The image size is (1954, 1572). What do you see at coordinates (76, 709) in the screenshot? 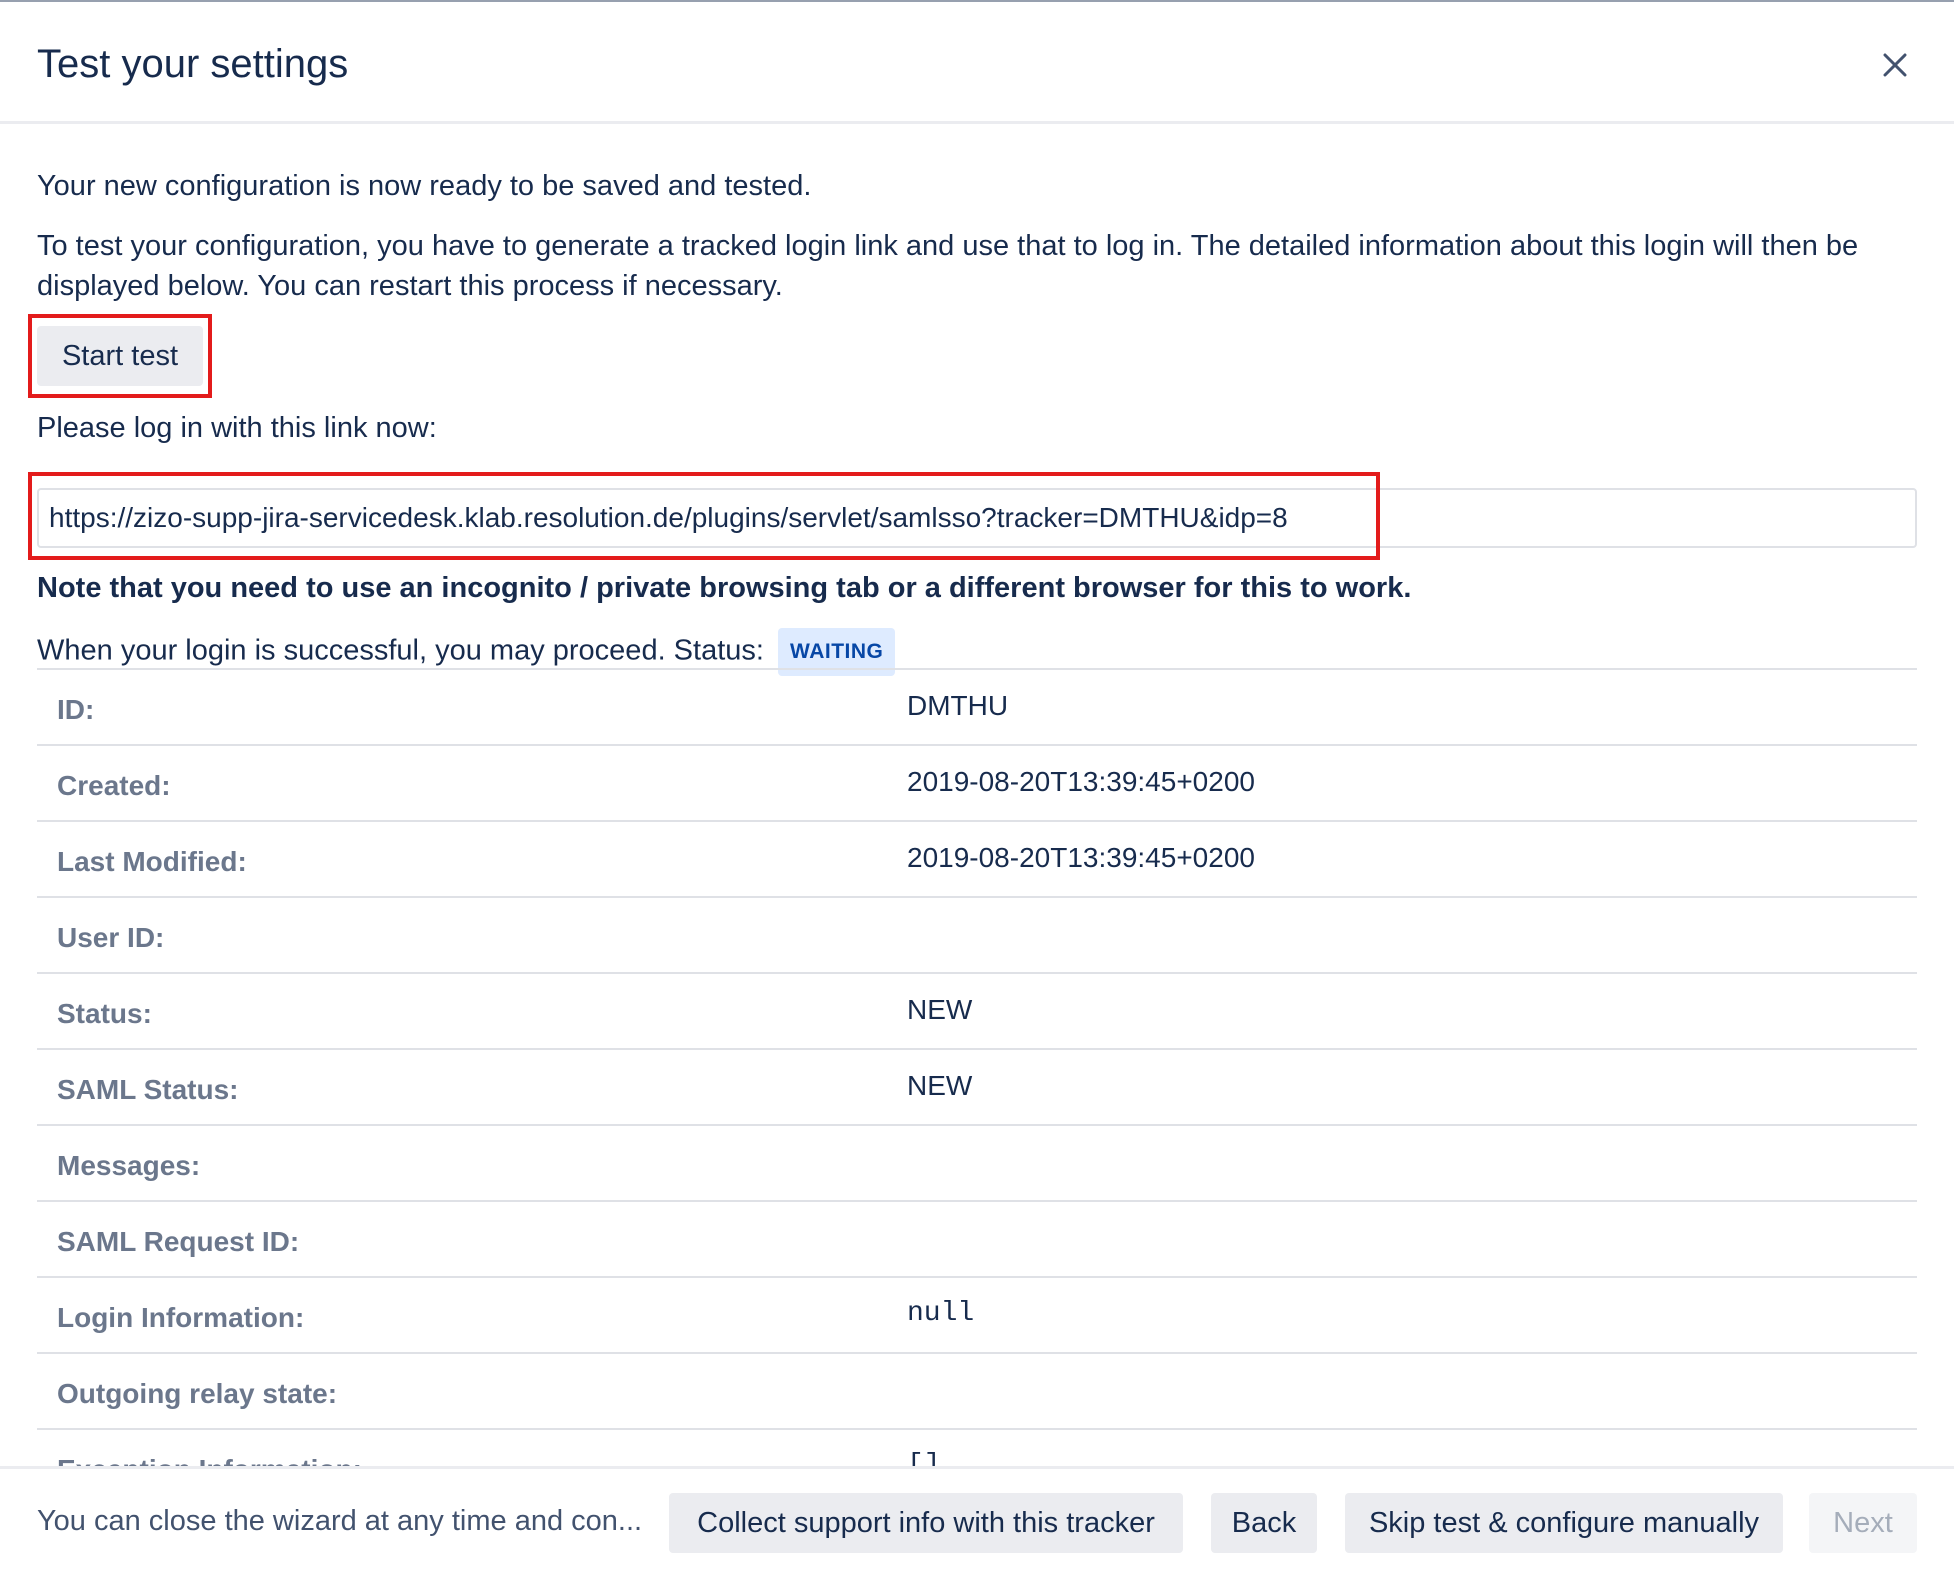
I see `detail-label: ID:` at bounding box center [76, 709].